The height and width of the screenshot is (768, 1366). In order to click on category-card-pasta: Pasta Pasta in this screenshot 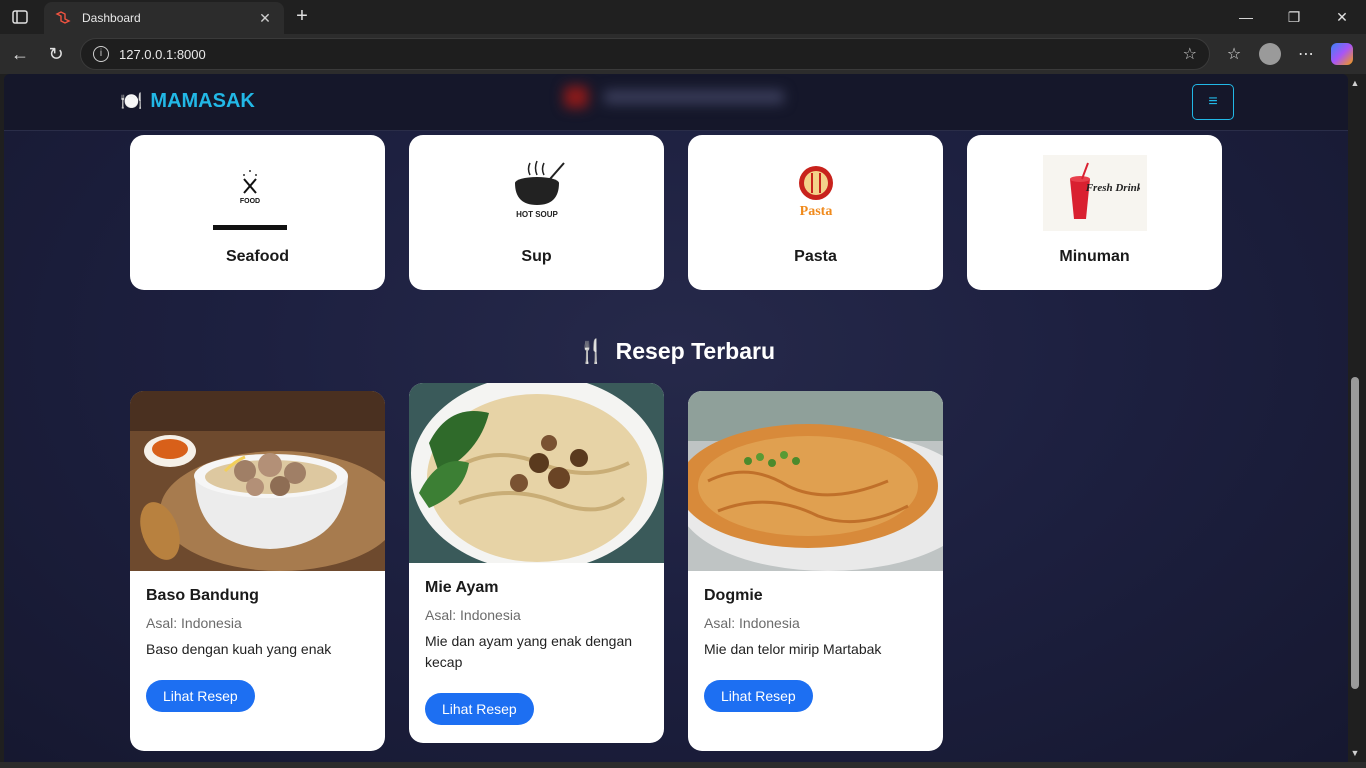, I will do `click(815, 212)`.